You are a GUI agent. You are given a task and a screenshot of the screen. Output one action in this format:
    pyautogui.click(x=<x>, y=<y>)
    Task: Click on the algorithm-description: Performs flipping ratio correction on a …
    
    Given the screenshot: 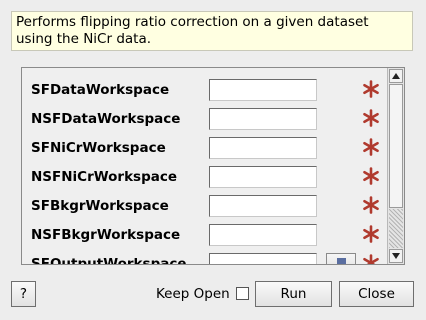 What is the action you would take?
    pyautogui.click(x=212, y=31)
    